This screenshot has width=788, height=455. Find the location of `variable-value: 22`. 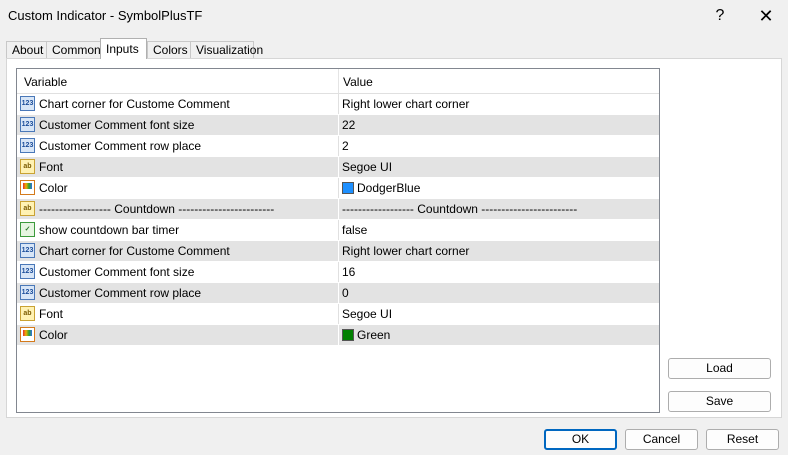

variable-value: 22 is located at coordinates (348, 125).